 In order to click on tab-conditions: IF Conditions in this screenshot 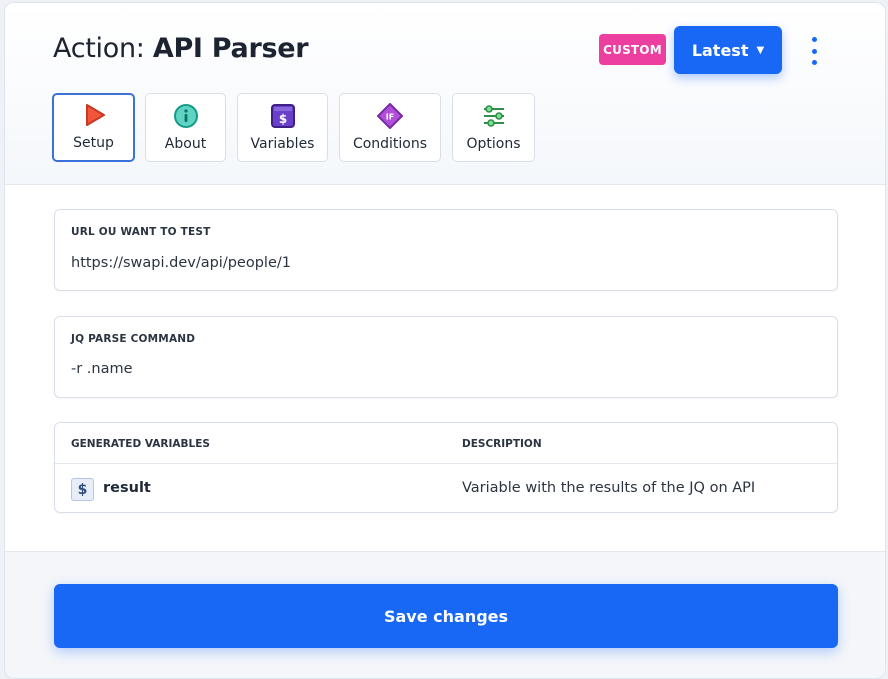, I will do `click(390, 127)`.